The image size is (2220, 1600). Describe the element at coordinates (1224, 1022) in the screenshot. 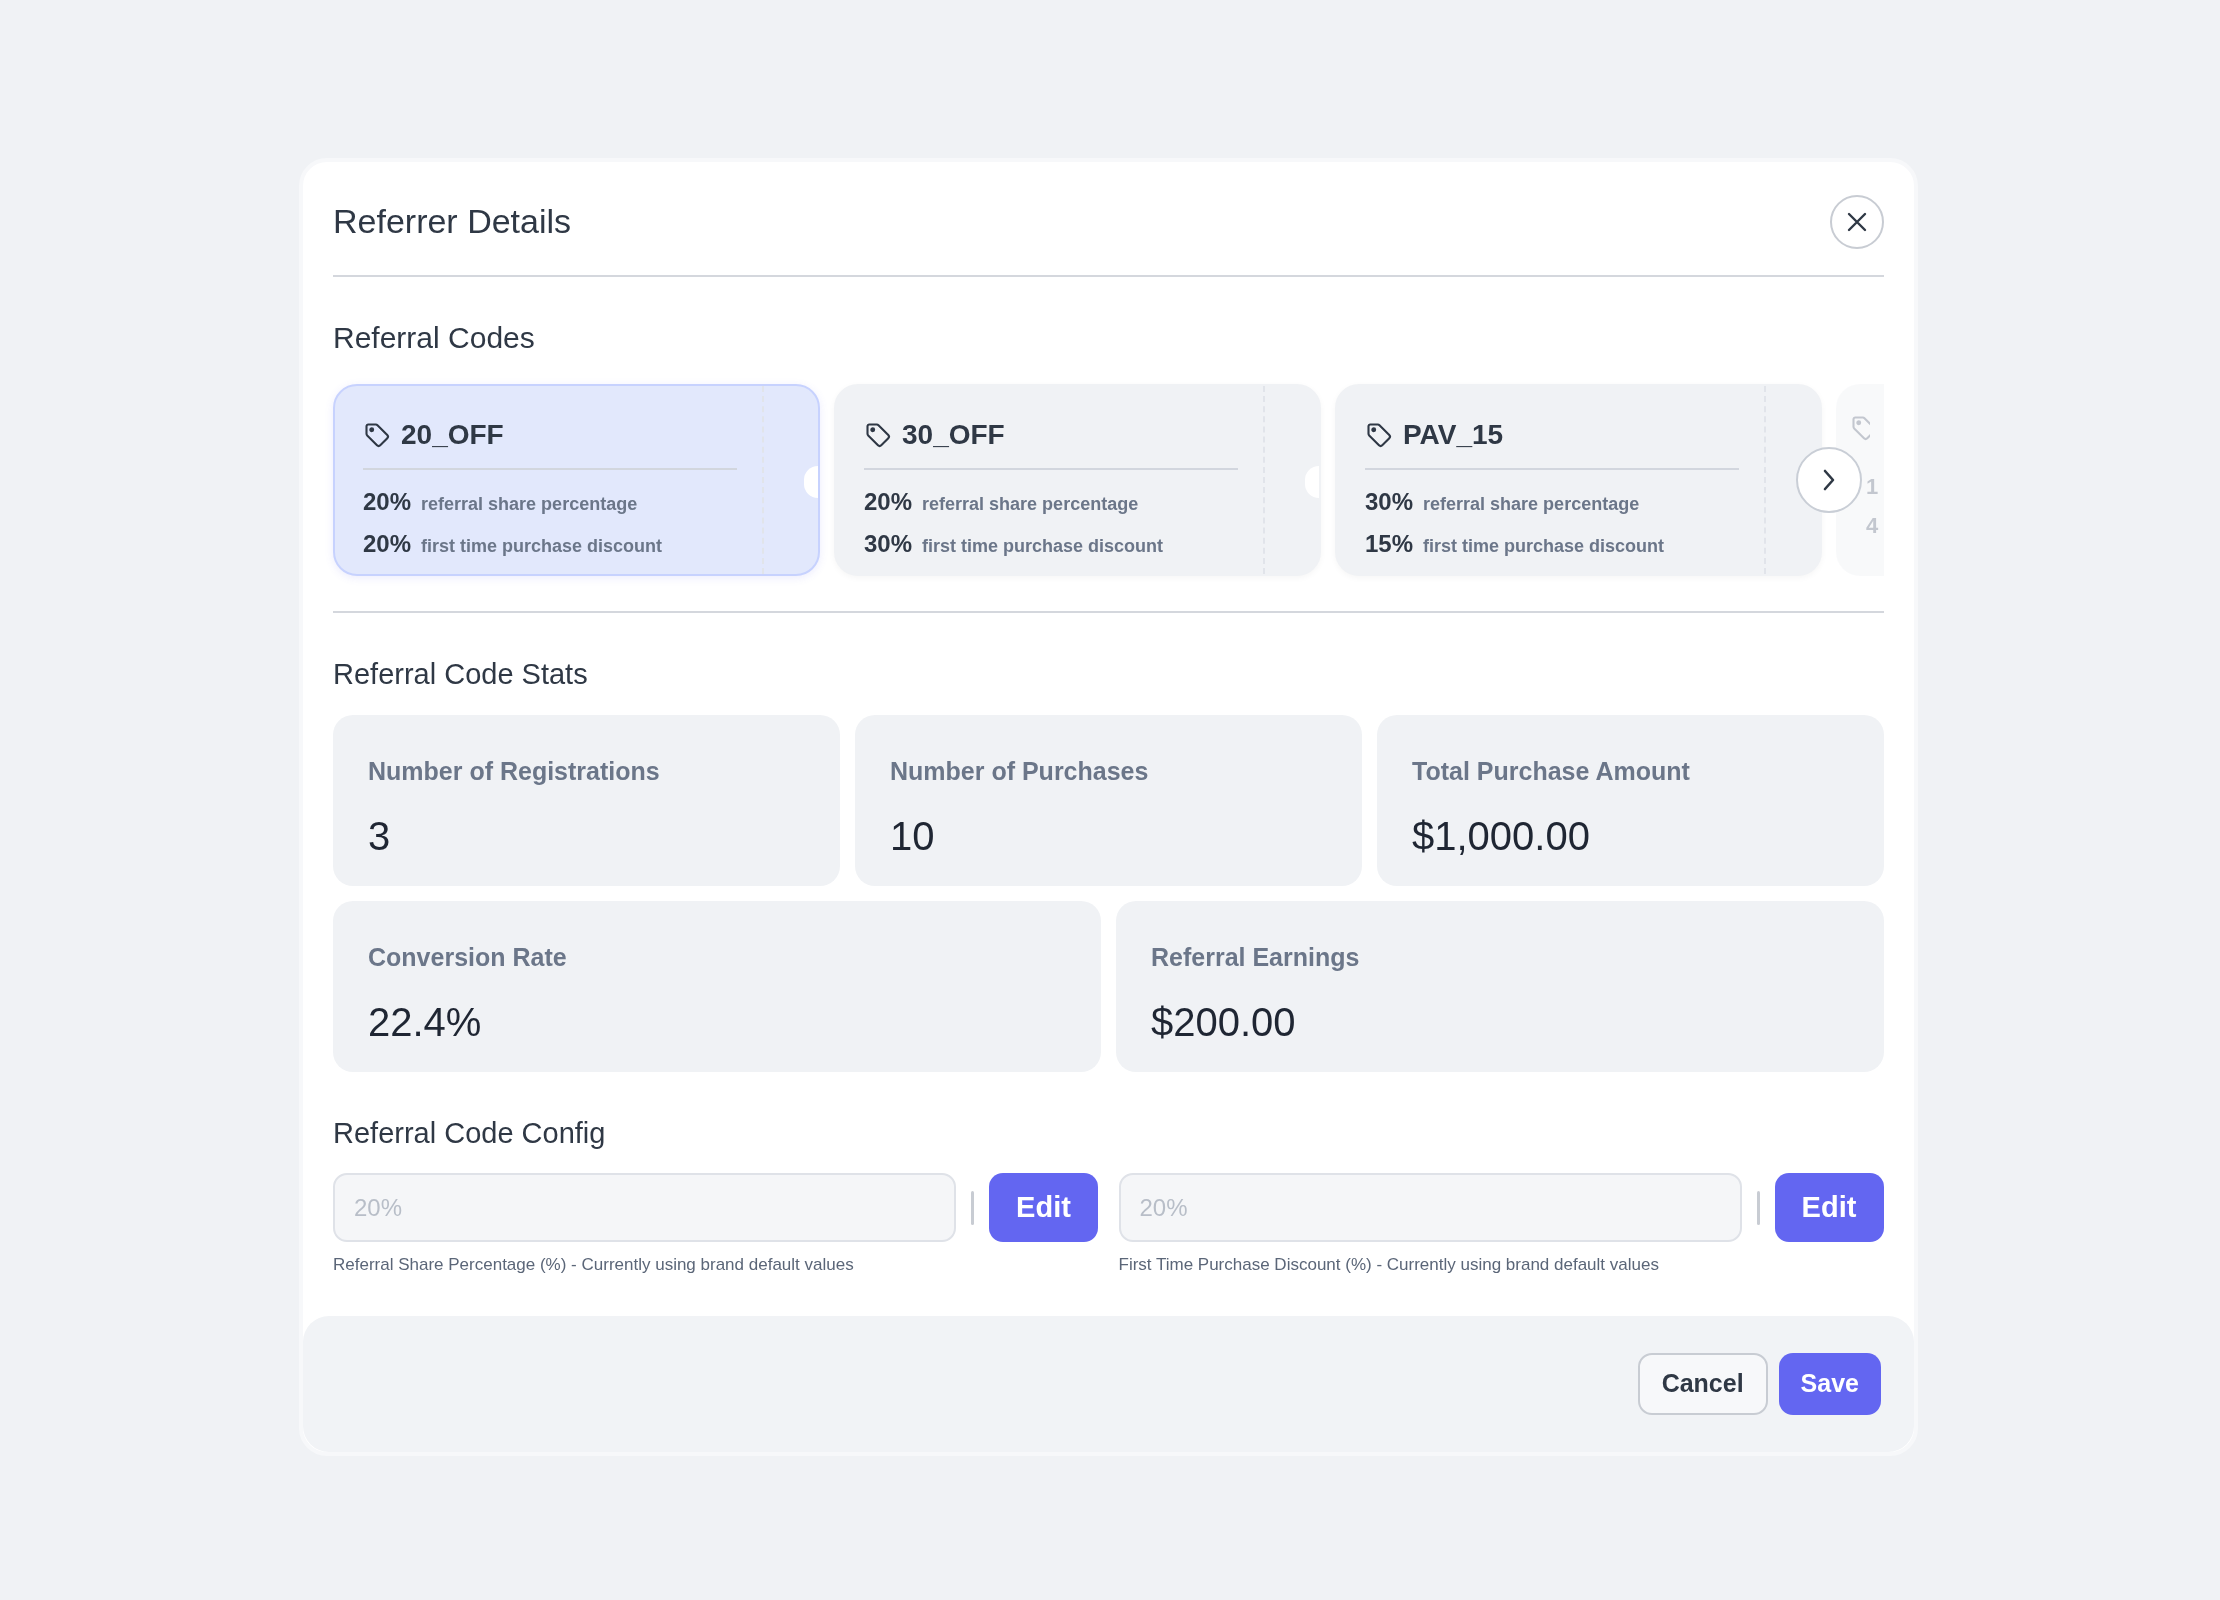

I see `stat-value: $200.00` at that location.